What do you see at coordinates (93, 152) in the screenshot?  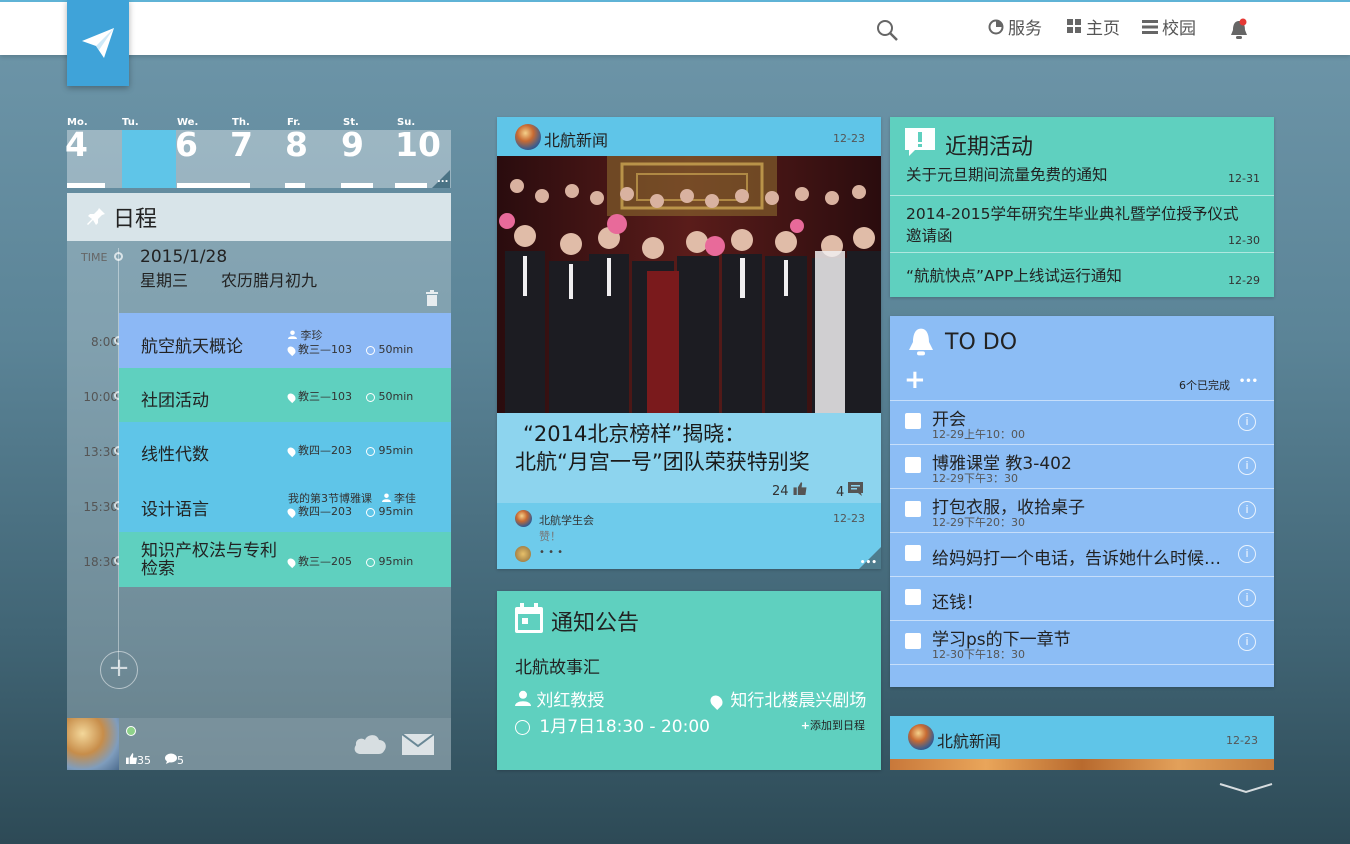 I see `week-day: Mo. 4` at bounding box center [93, 152].